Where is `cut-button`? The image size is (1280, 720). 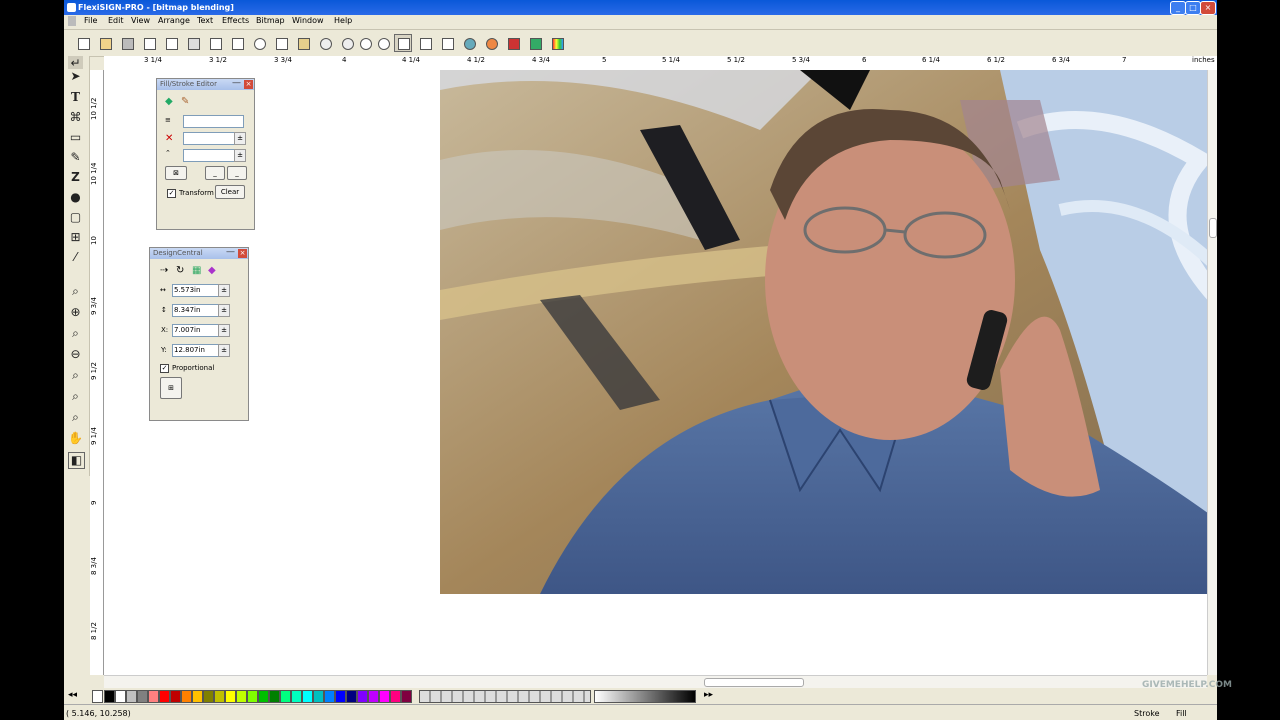
cut-button is located at coordinates (259, 43).